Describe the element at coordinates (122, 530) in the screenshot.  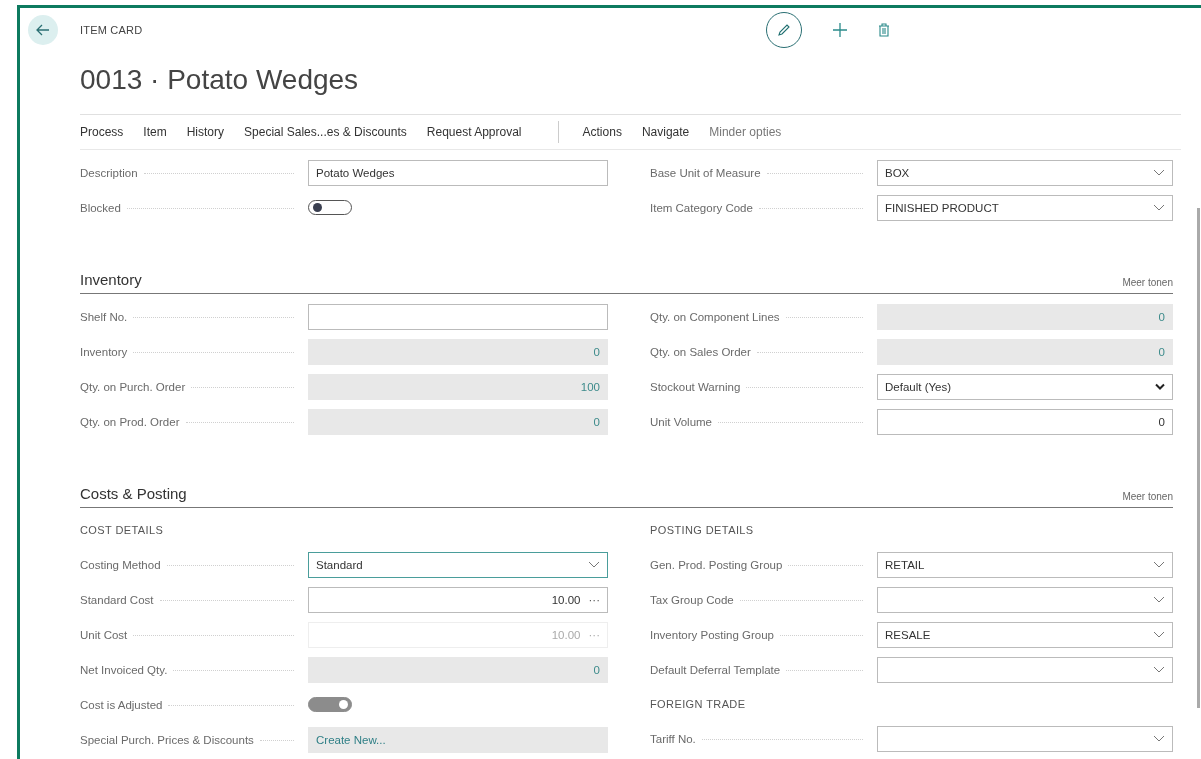
I see `group-heading: COST DETAILS` at that location.